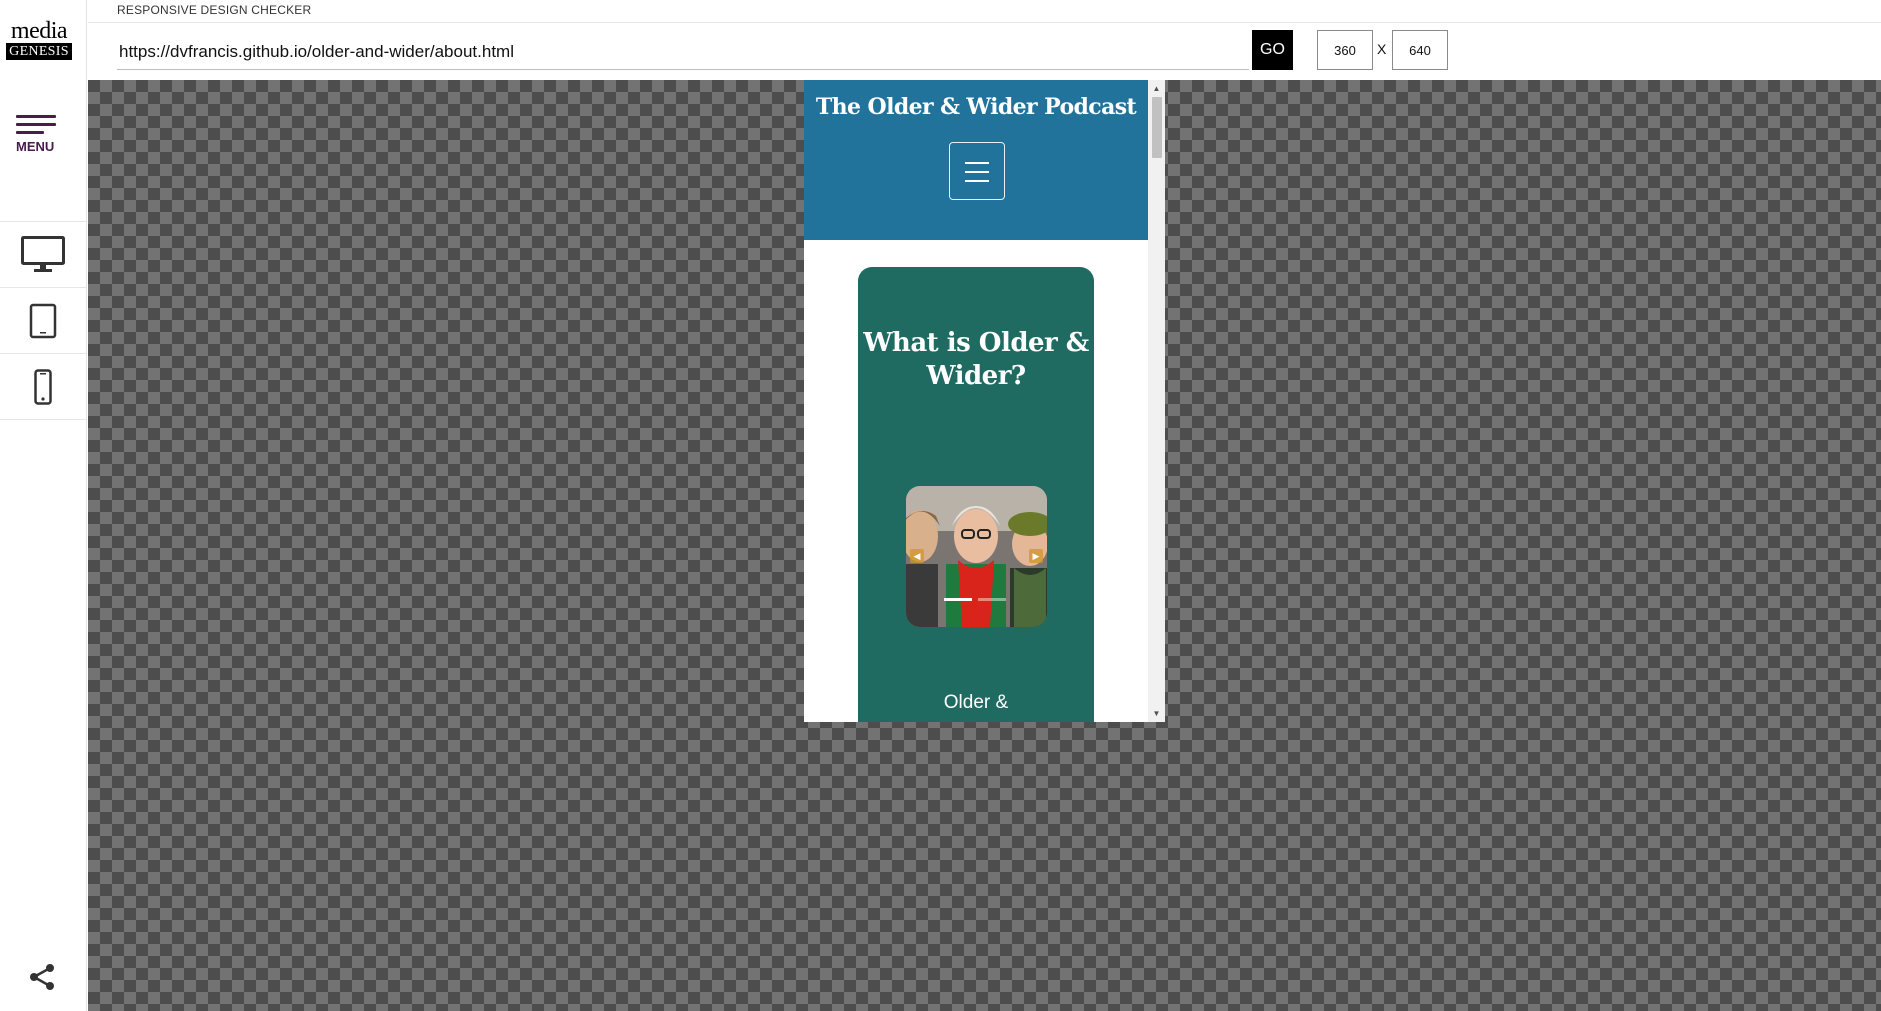 The width and height of the screenshot is (1881, 1011). I want to click on site-title: The Older & Wider Podcast, so click(976, 107).